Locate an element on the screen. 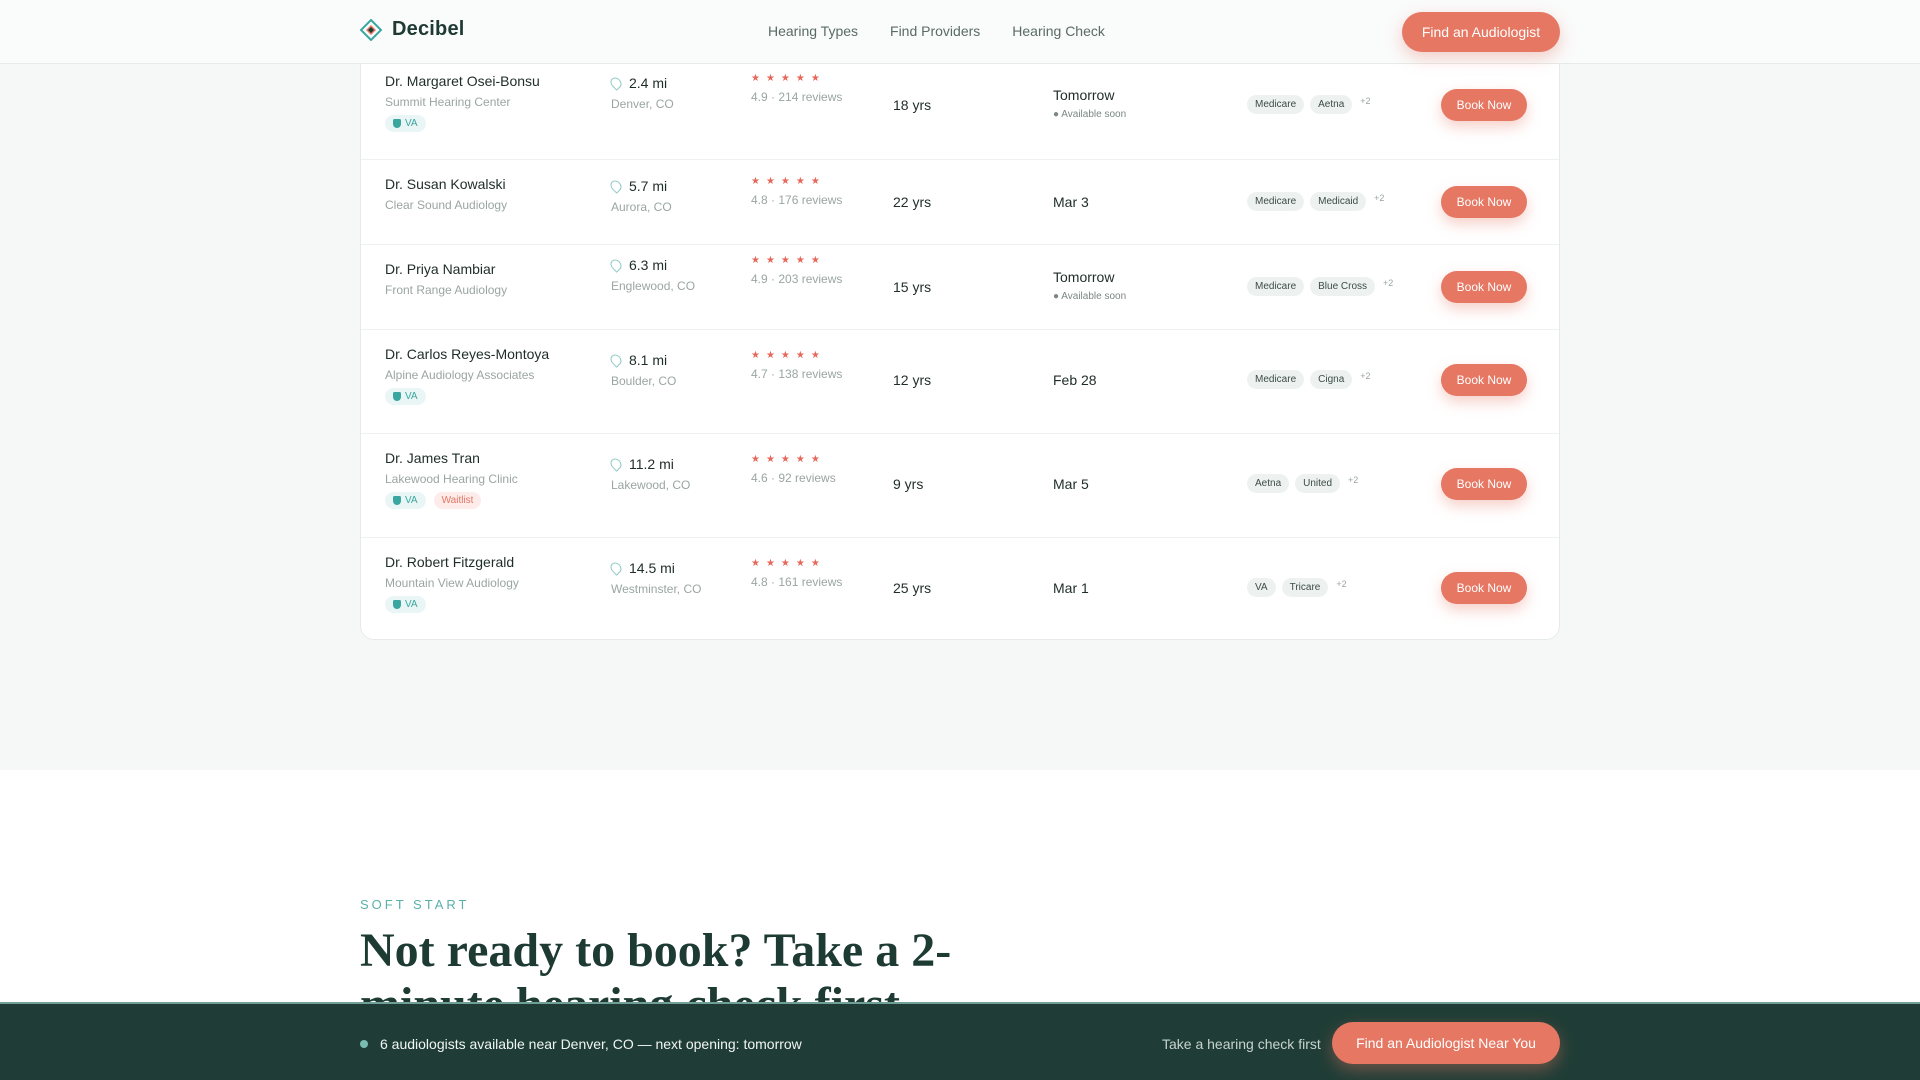 This screenshot has width=1920, height=1080. experience: 9 yrs is located at coordinates (908, 484).